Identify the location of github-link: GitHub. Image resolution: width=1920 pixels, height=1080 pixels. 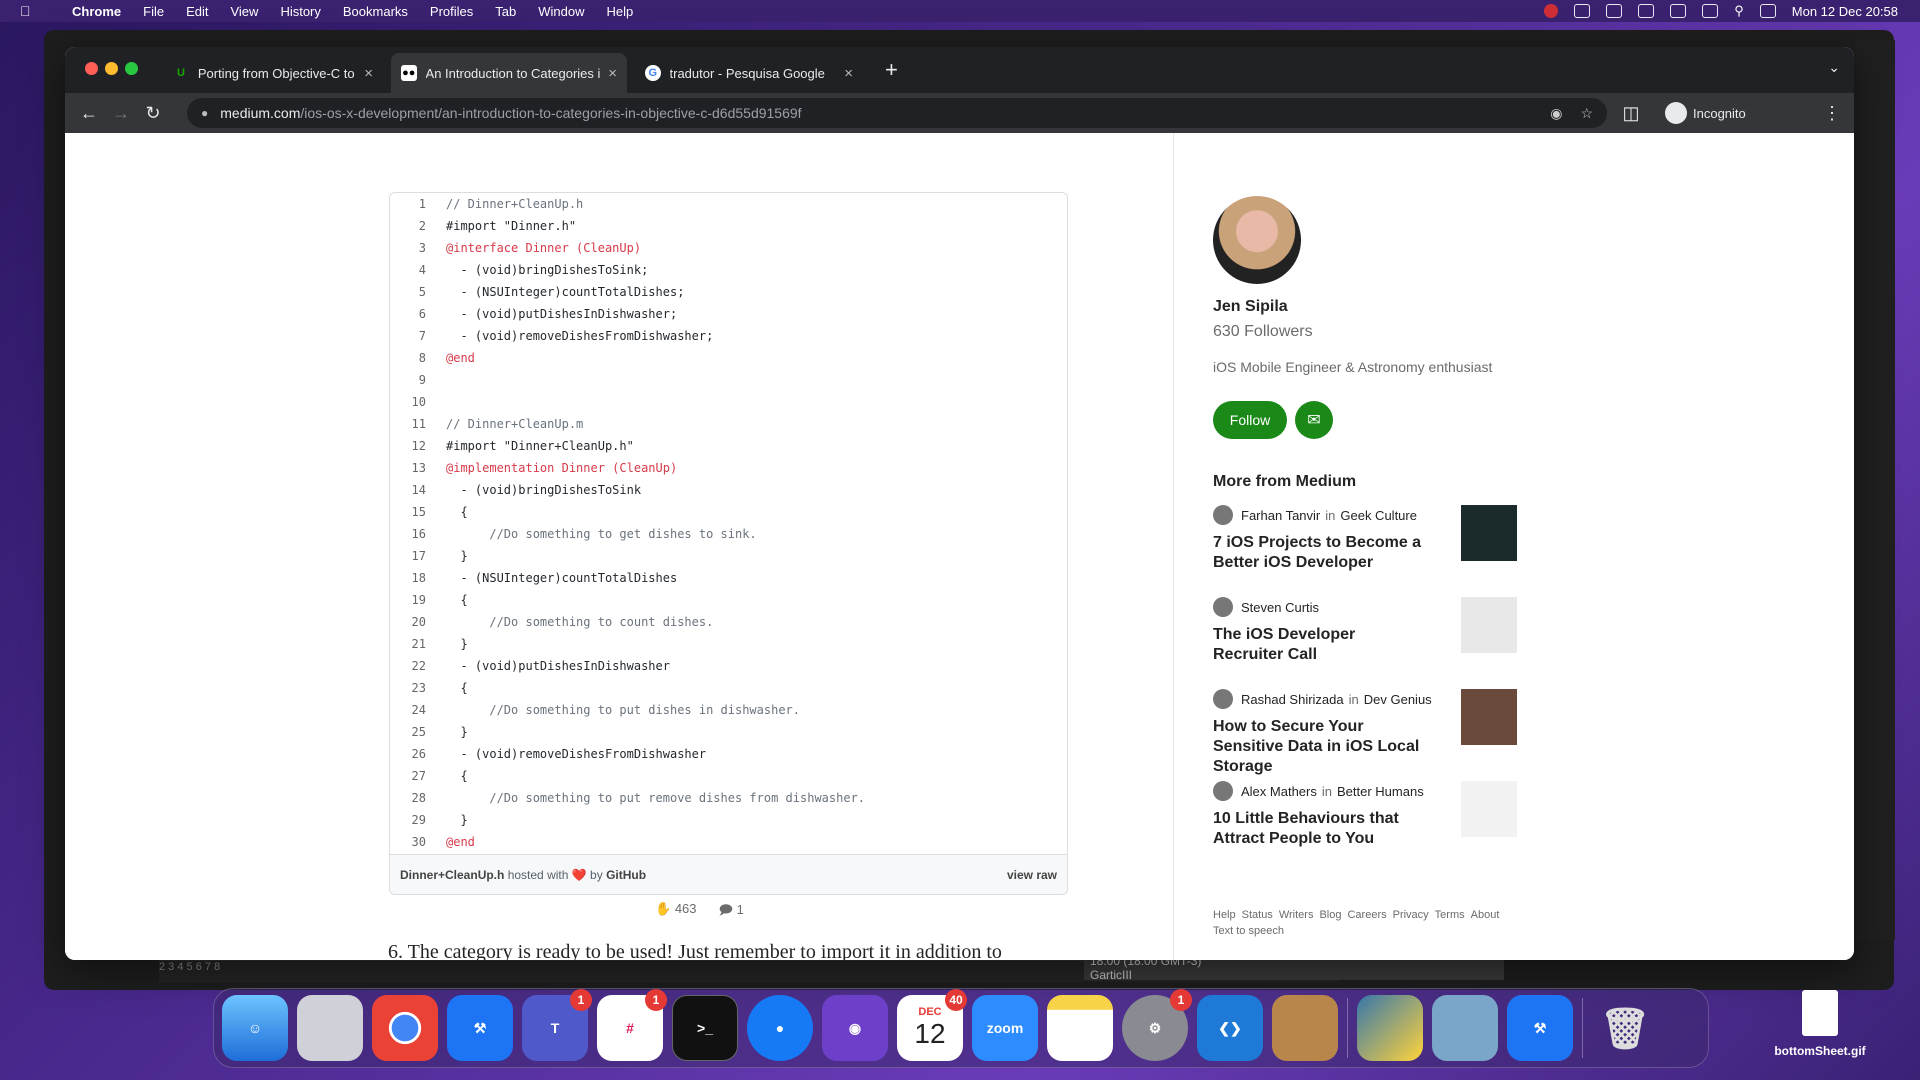
(626, 875).